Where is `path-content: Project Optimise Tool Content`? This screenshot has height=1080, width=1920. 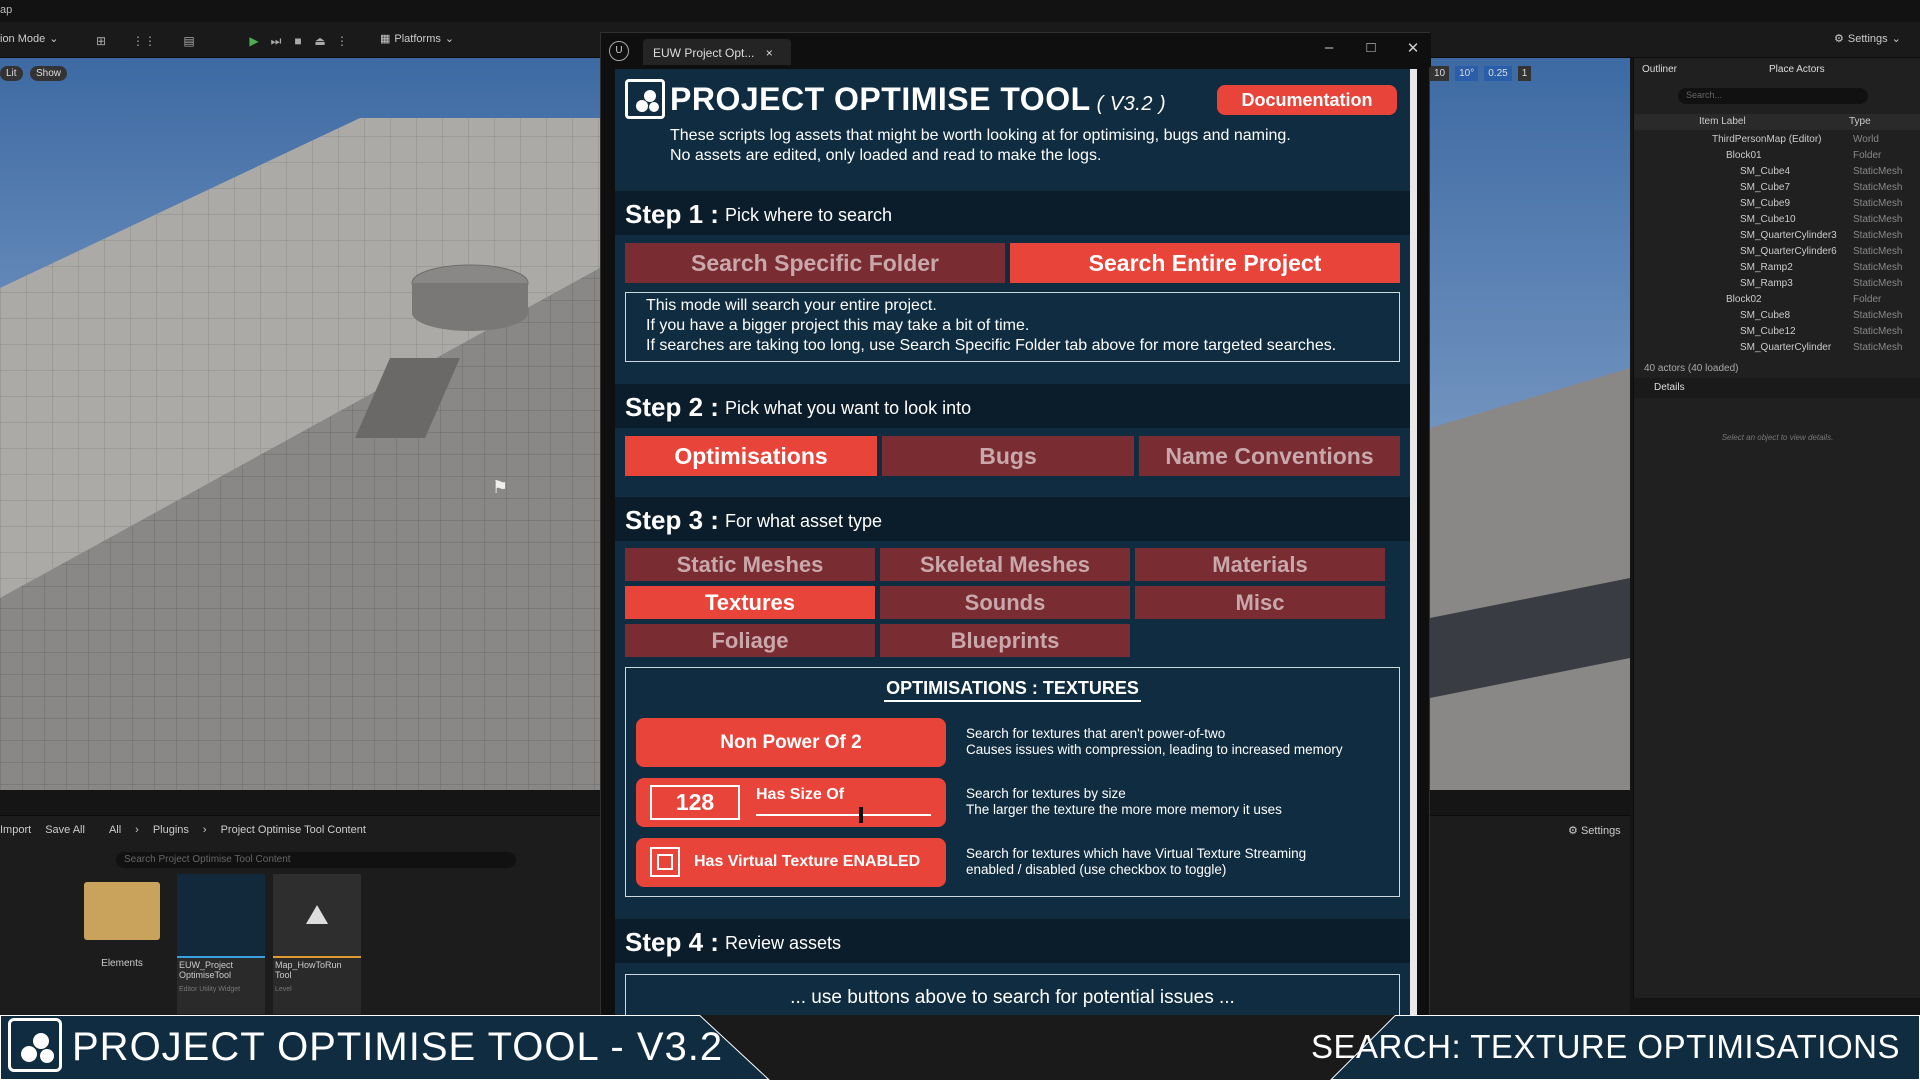 path-content: Project Optimise Tool Content is located at coordinates (293, 830).